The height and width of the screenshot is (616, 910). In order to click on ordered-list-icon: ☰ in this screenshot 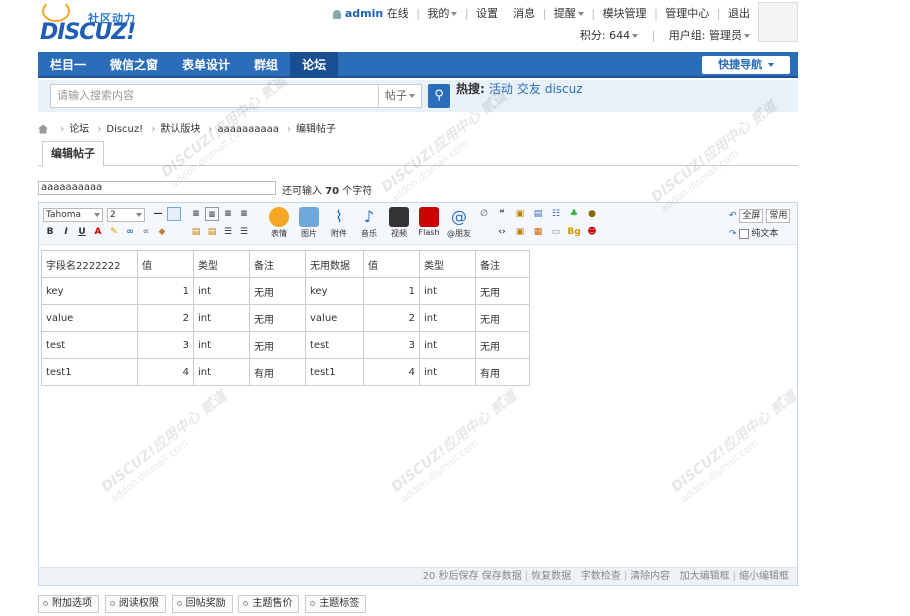, I will do `click(228, 232)`.